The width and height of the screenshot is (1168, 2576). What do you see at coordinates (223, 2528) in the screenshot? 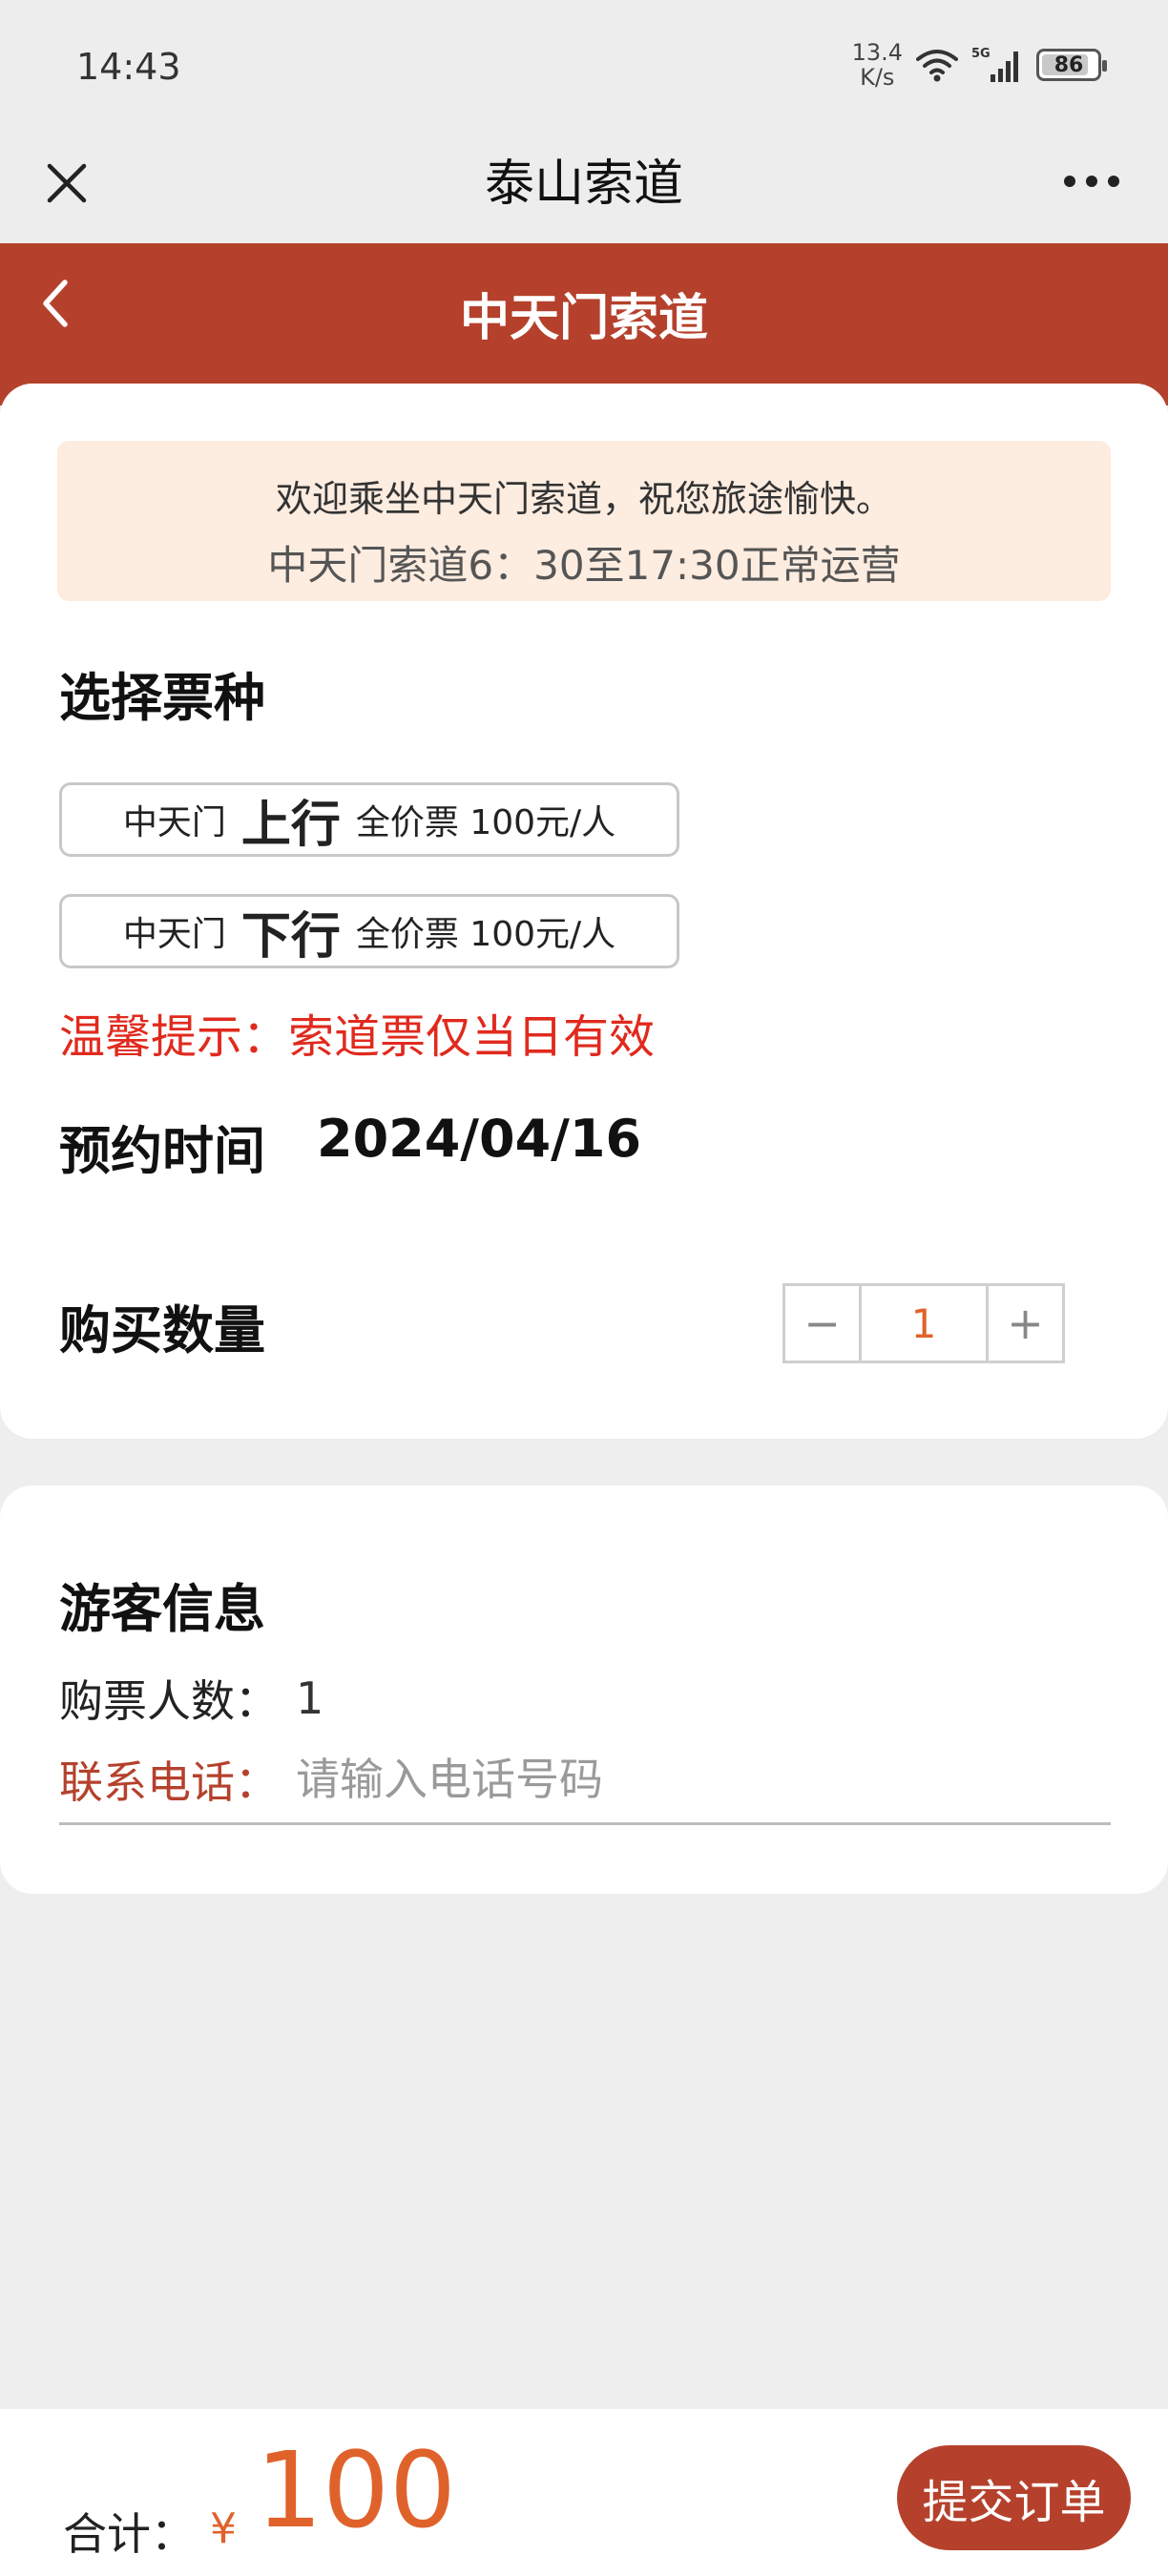
I see `currency-symbol: ¥` at bounding box center [223, 2528].